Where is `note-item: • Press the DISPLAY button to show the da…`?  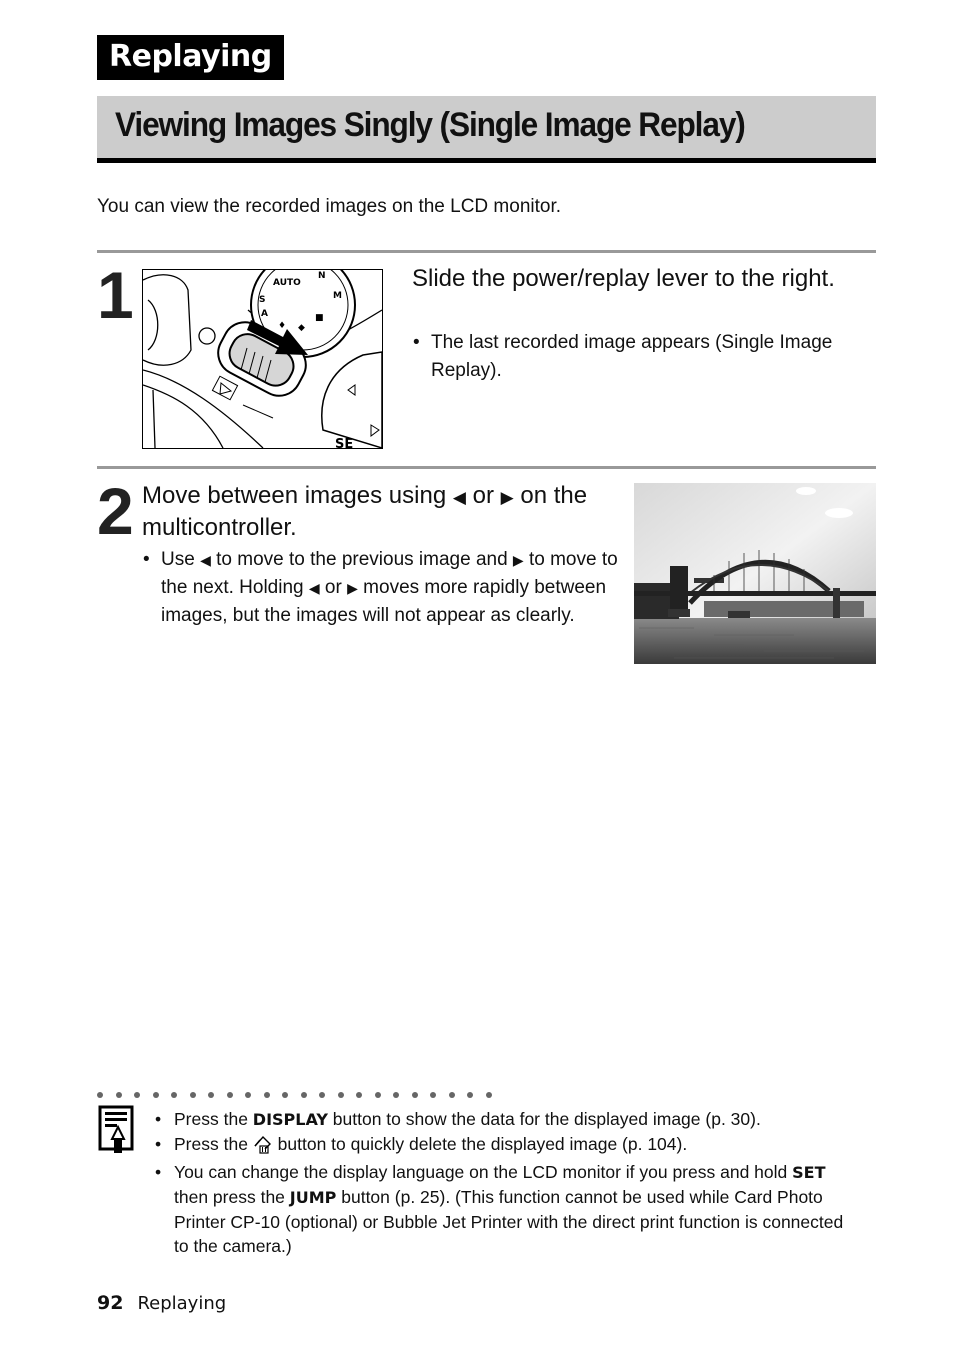 note-item: • Press the DISPLAY button to show the da… is located at coordinates (505, 1119).